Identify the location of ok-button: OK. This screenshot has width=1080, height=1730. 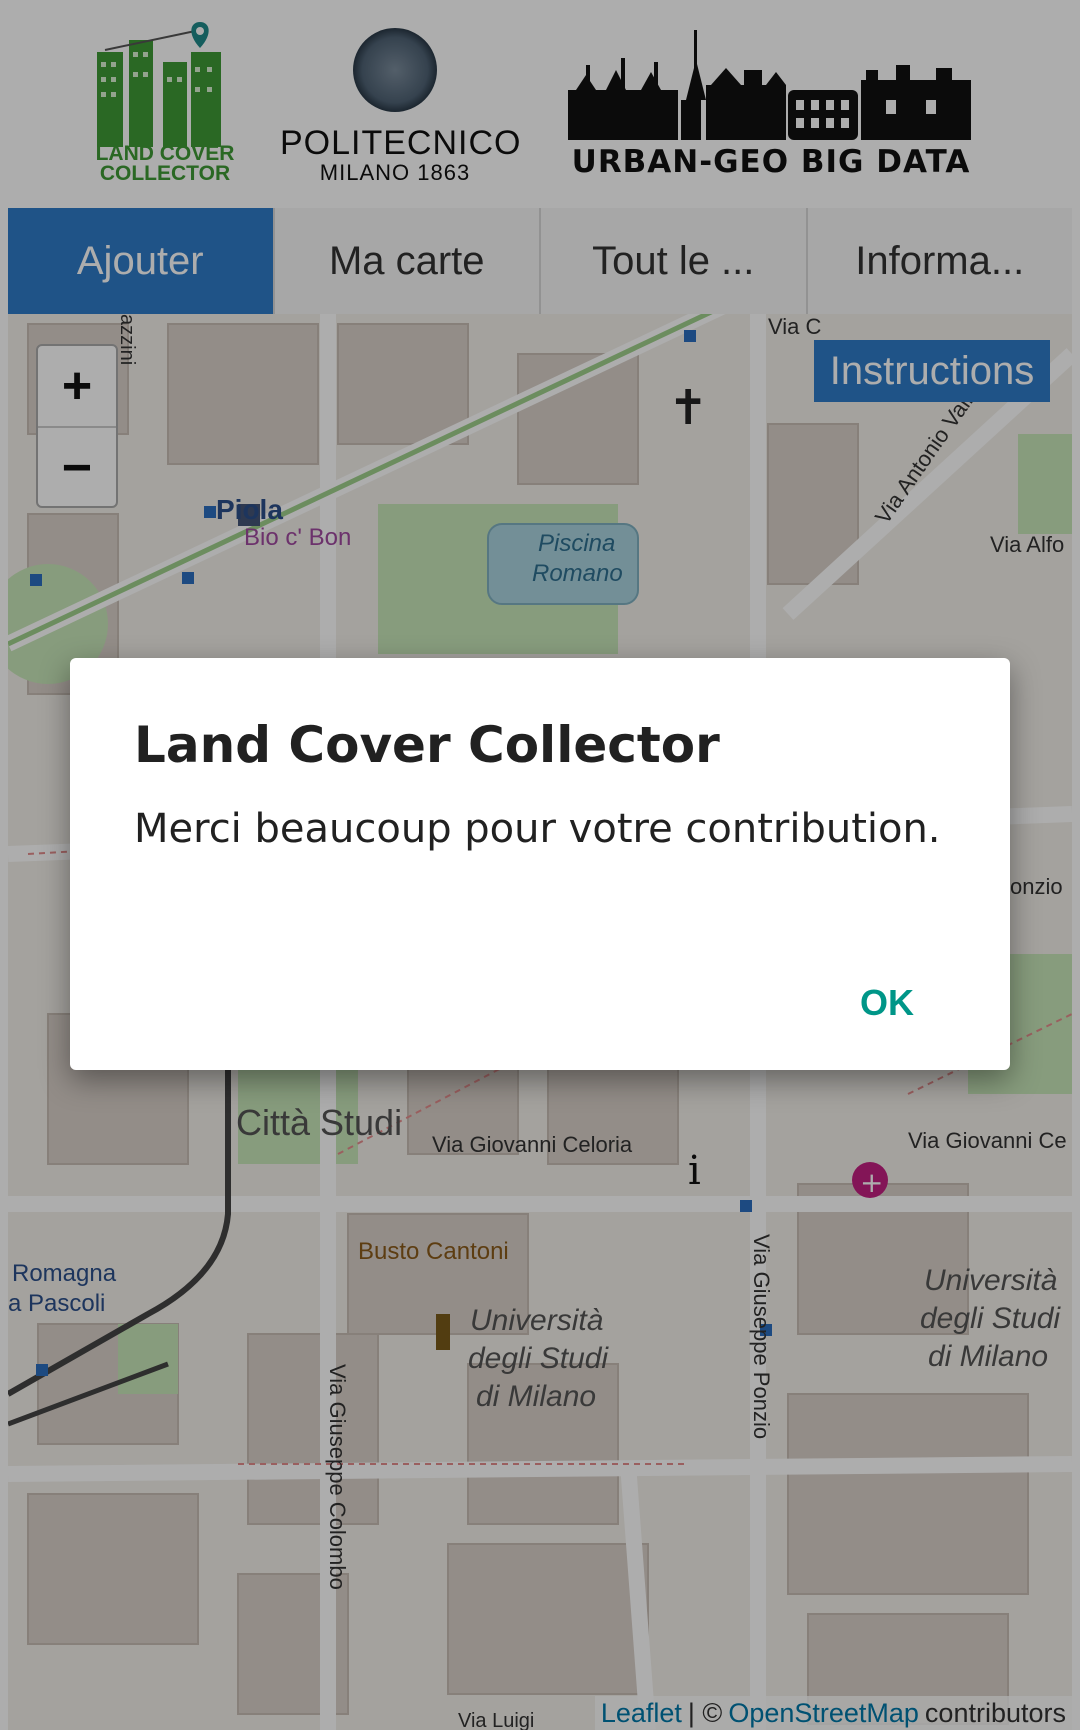
(887, 1003).